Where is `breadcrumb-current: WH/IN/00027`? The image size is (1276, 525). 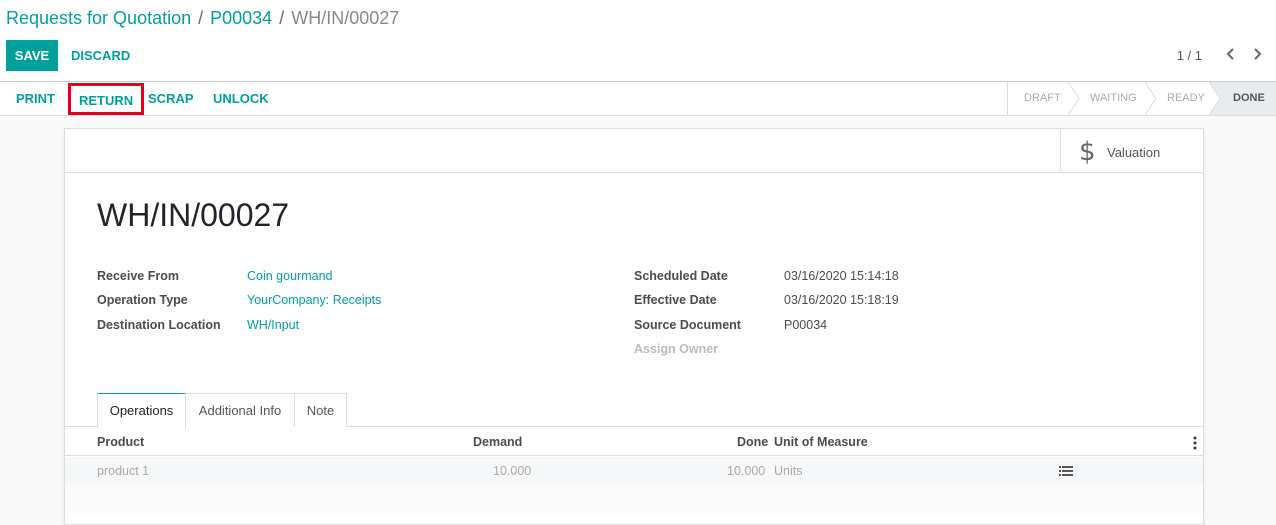
breadcrumb-current: WH/IN/00027 is located at coordinates (345, 18).